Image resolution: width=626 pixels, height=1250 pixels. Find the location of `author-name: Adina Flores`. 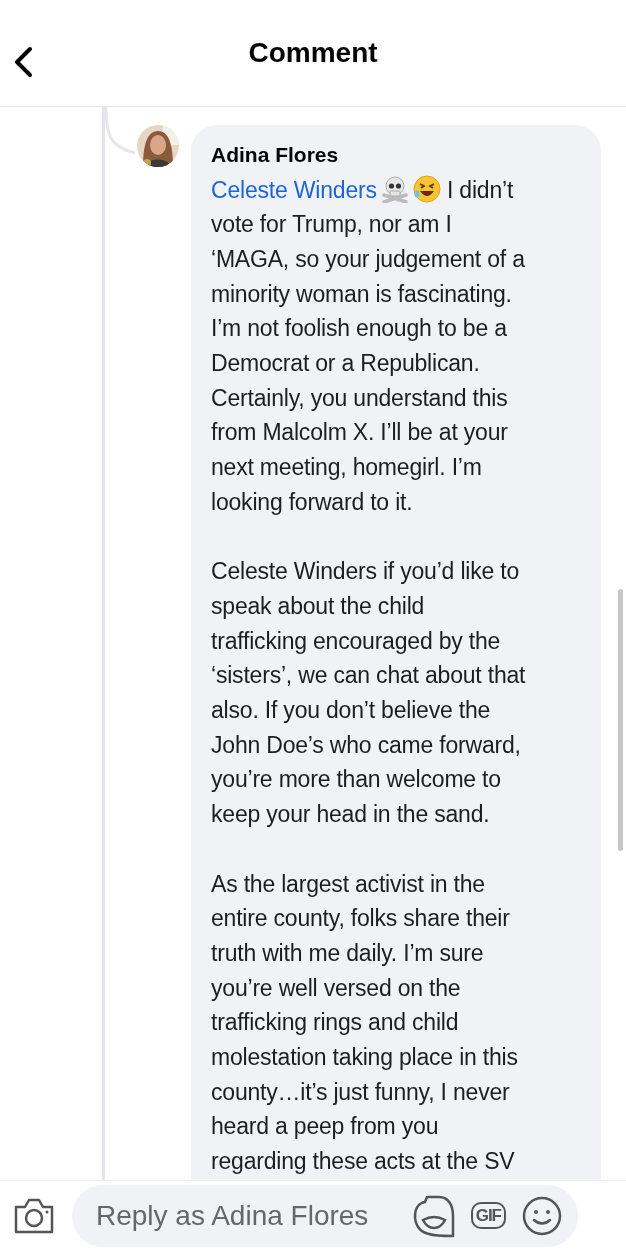

author-name: Adina Flores is located at coordinates (275, 155).